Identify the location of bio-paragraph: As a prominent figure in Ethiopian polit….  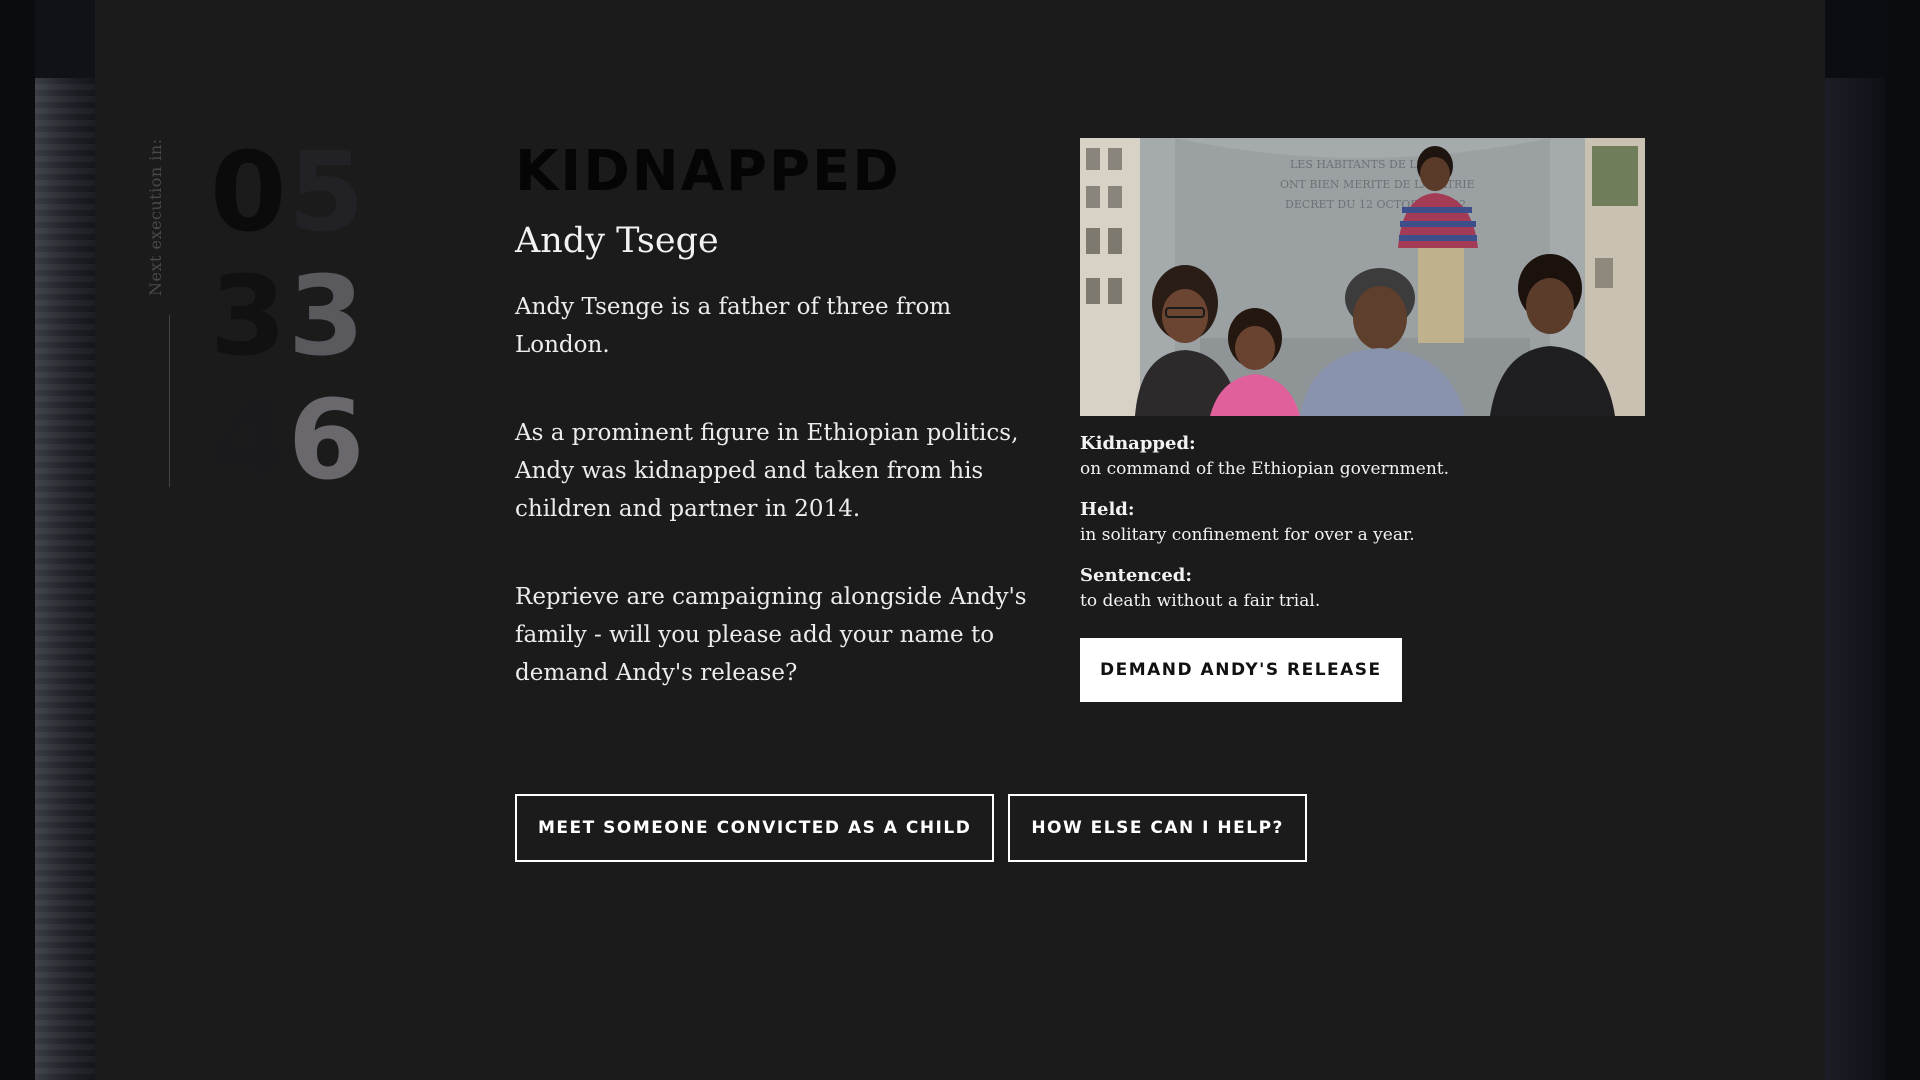
(767, 471).